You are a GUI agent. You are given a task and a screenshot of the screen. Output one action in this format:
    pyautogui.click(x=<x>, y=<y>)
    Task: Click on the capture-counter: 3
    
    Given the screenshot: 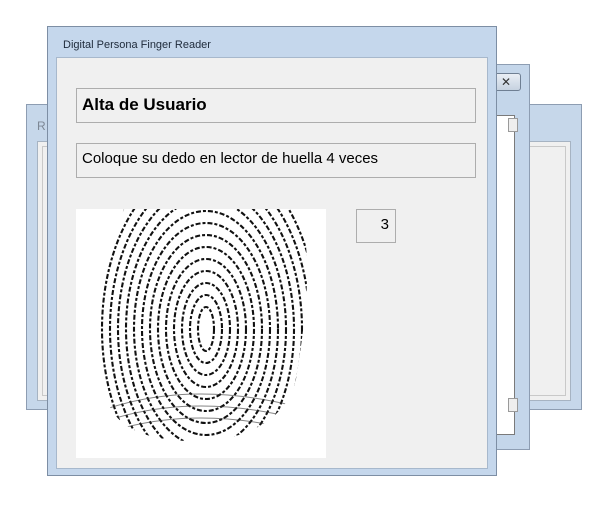 What is the action you would take?
    pyautogui.click(x=376, y=226)
    